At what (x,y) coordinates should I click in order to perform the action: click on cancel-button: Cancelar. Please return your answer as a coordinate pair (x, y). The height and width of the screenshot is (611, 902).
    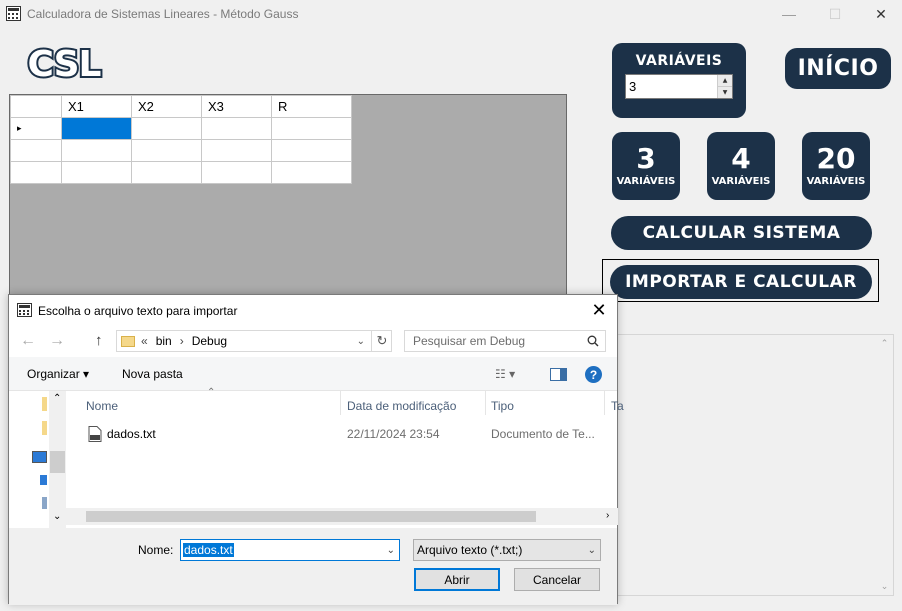
    Looking at the image, I should click on (557, 579).